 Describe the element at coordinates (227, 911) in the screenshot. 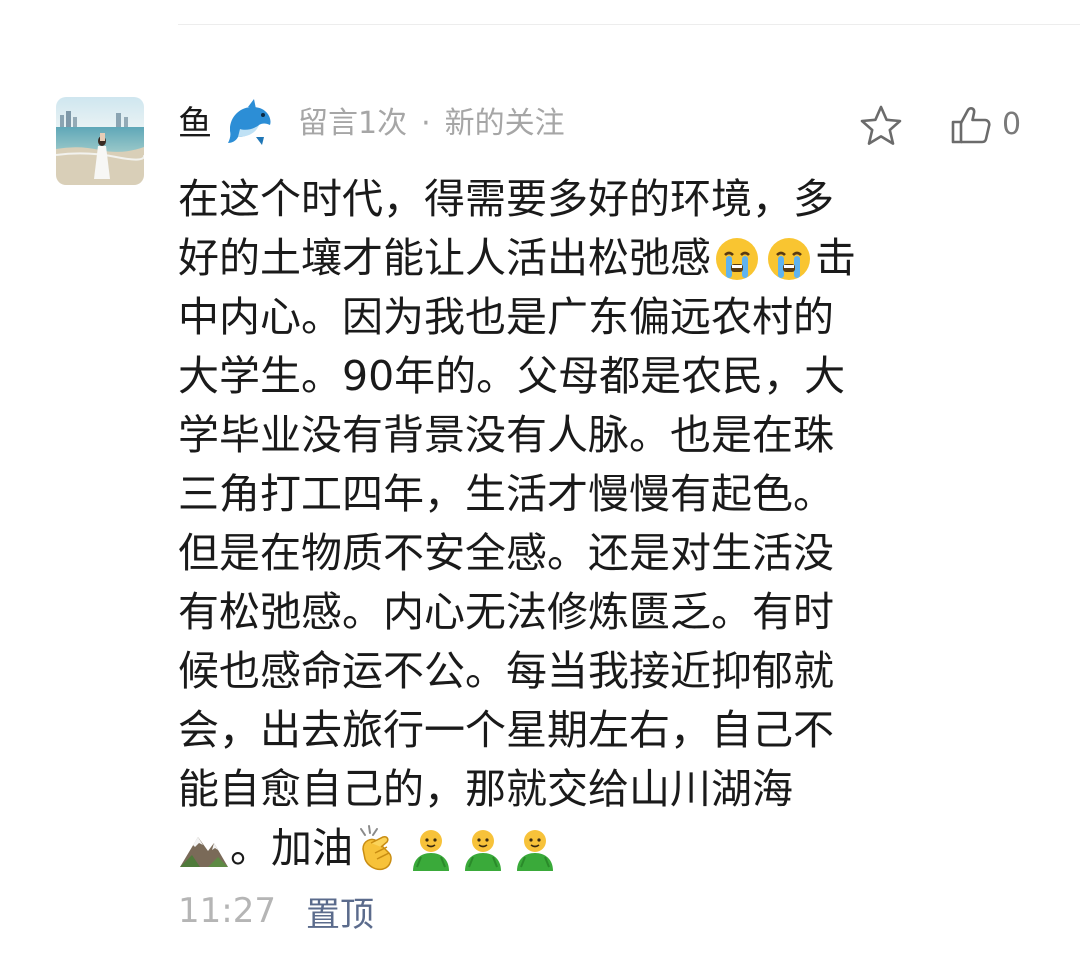

I see `comment-time: 11:27` at that location.